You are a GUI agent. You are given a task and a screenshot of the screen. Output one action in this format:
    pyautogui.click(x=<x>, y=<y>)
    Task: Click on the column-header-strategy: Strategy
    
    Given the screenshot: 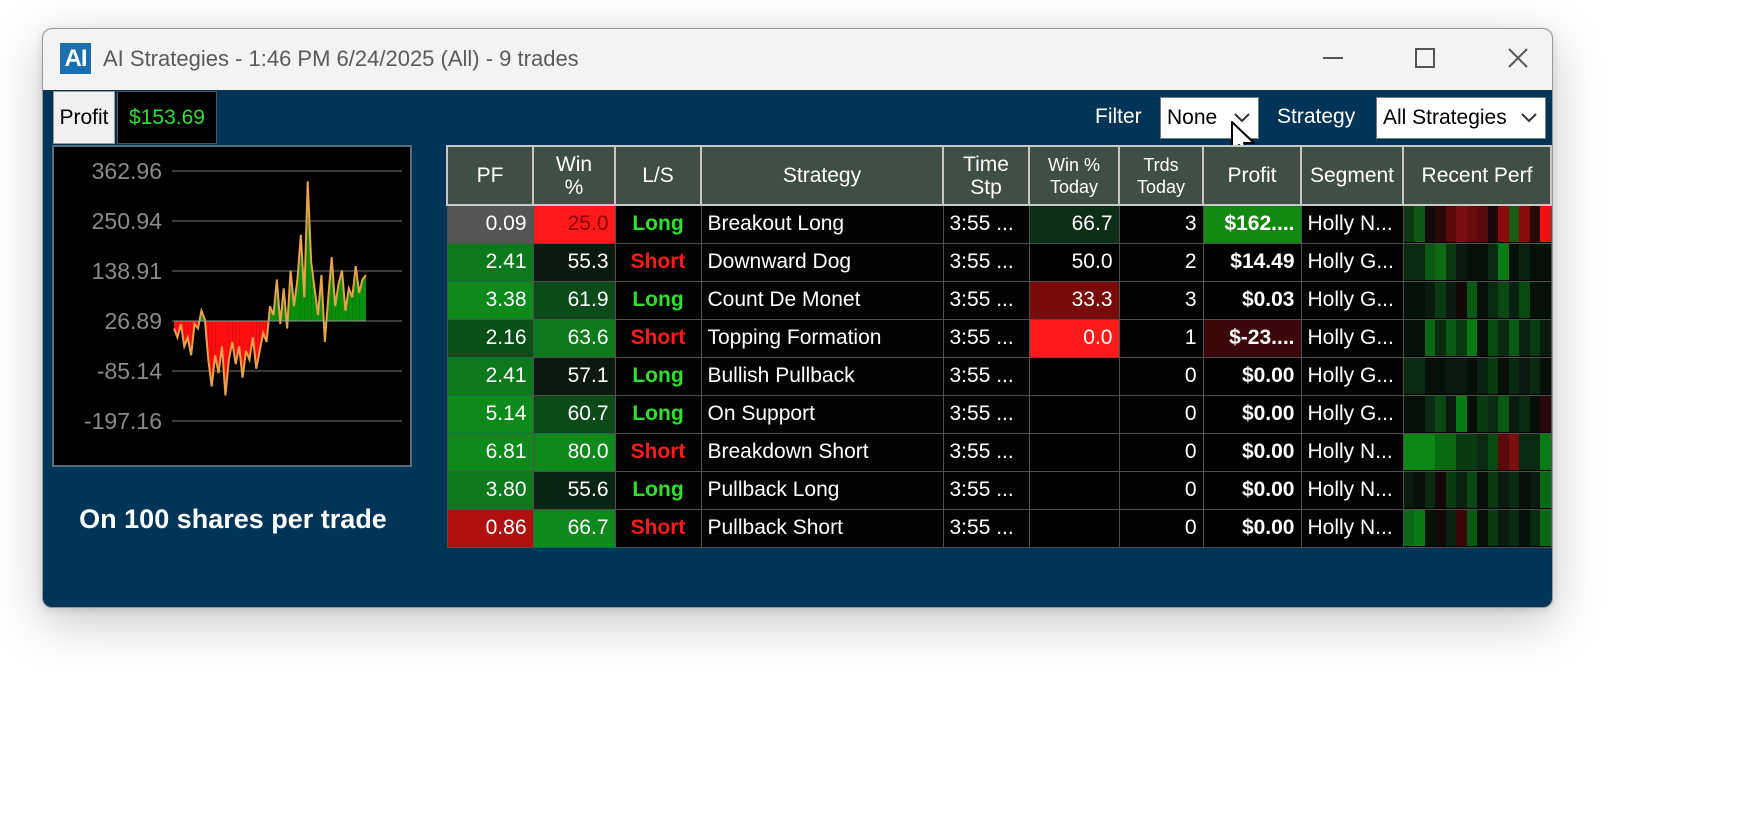 What is the action you would take?
    pyautogui.click(x=822, y=175)
    